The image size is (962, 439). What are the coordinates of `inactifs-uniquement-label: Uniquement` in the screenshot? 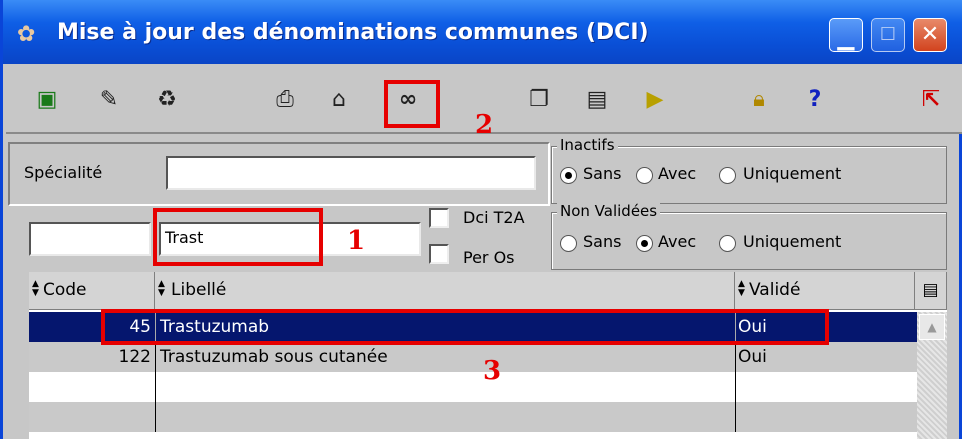 It's located at (792, 173).